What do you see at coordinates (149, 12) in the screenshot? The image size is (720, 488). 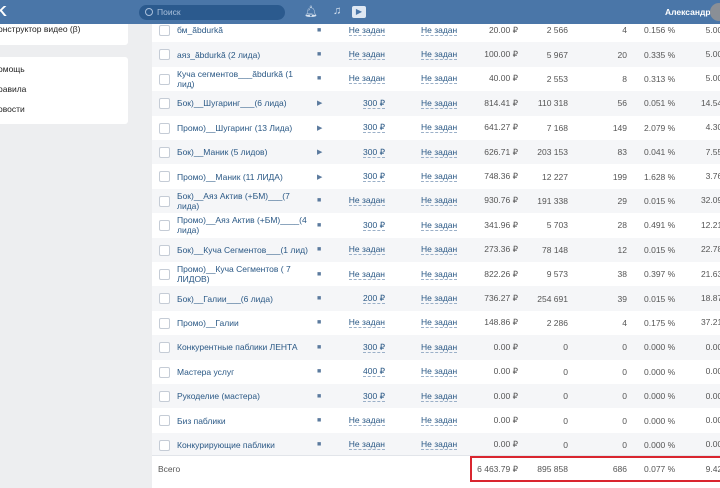 I see `search-icon` at bounding box center [149, 12].